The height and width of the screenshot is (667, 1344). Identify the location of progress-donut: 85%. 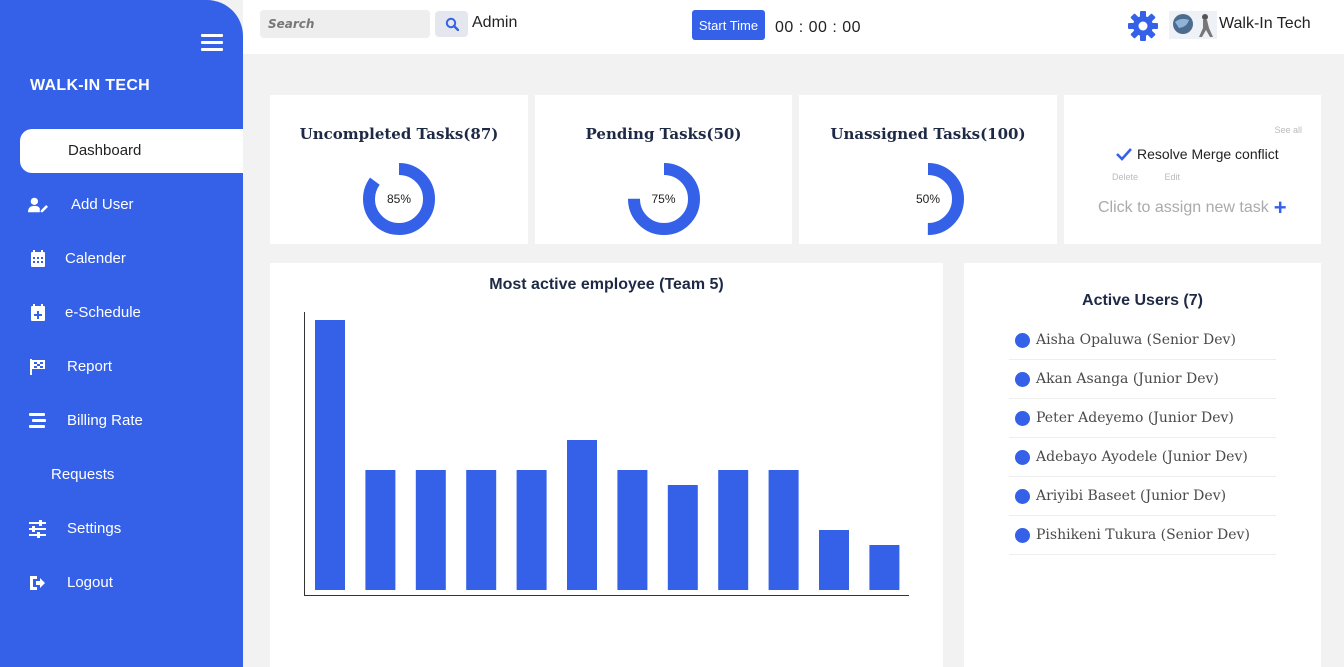
(399, 199).